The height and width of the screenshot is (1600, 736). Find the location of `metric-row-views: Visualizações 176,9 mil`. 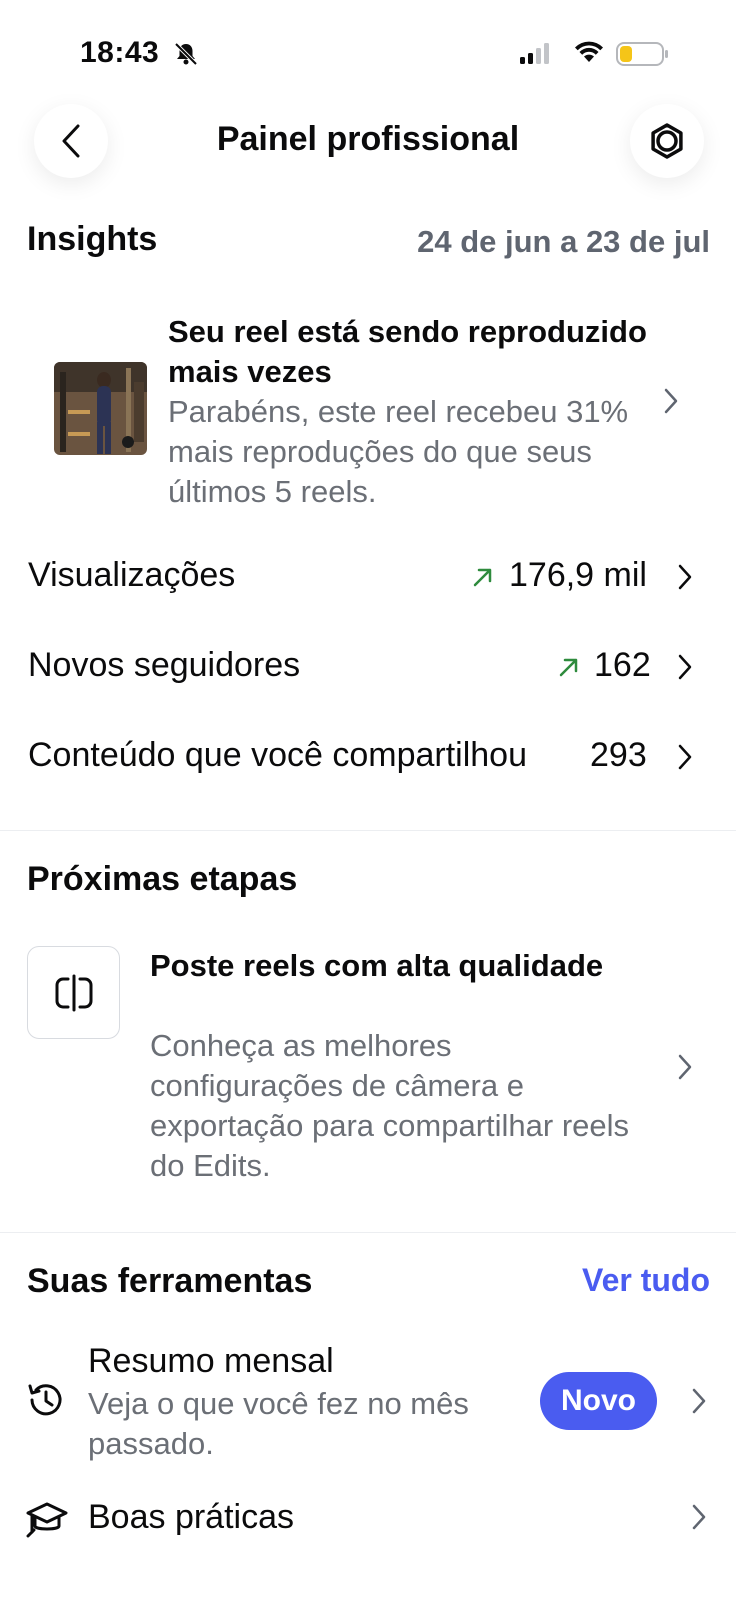

metric-row-views: Visualizações 176,9 mil is located at coordinates (368, 576).